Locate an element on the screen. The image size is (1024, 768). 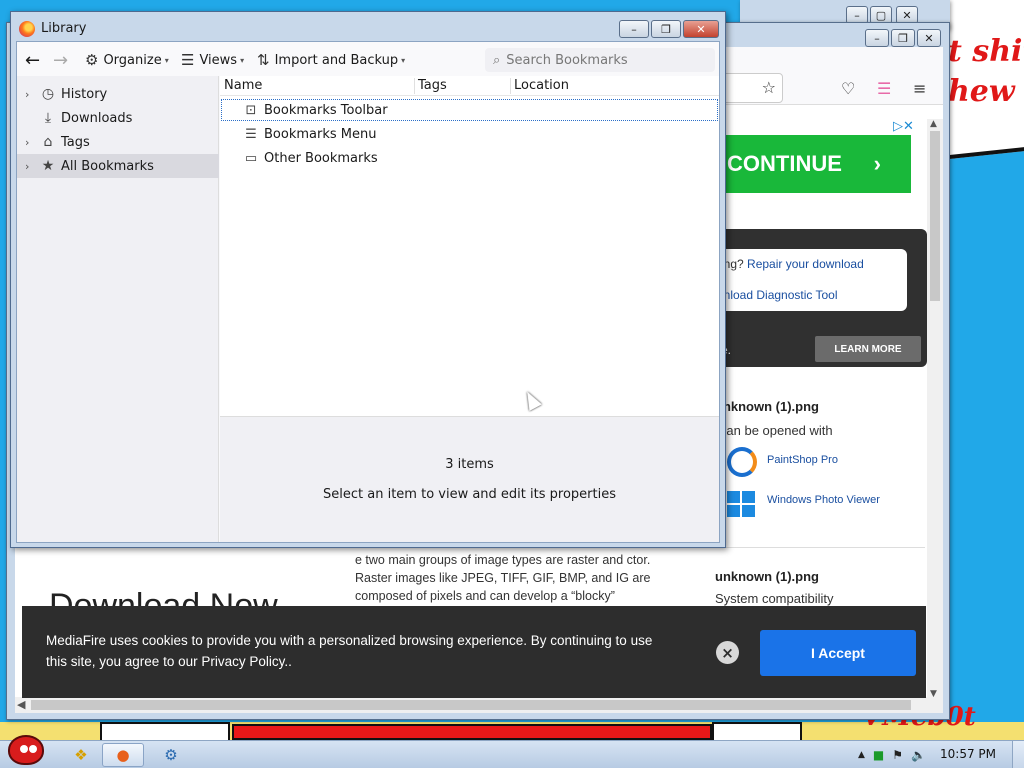
list-icon: ☰ is located at coordinates (188, 60).